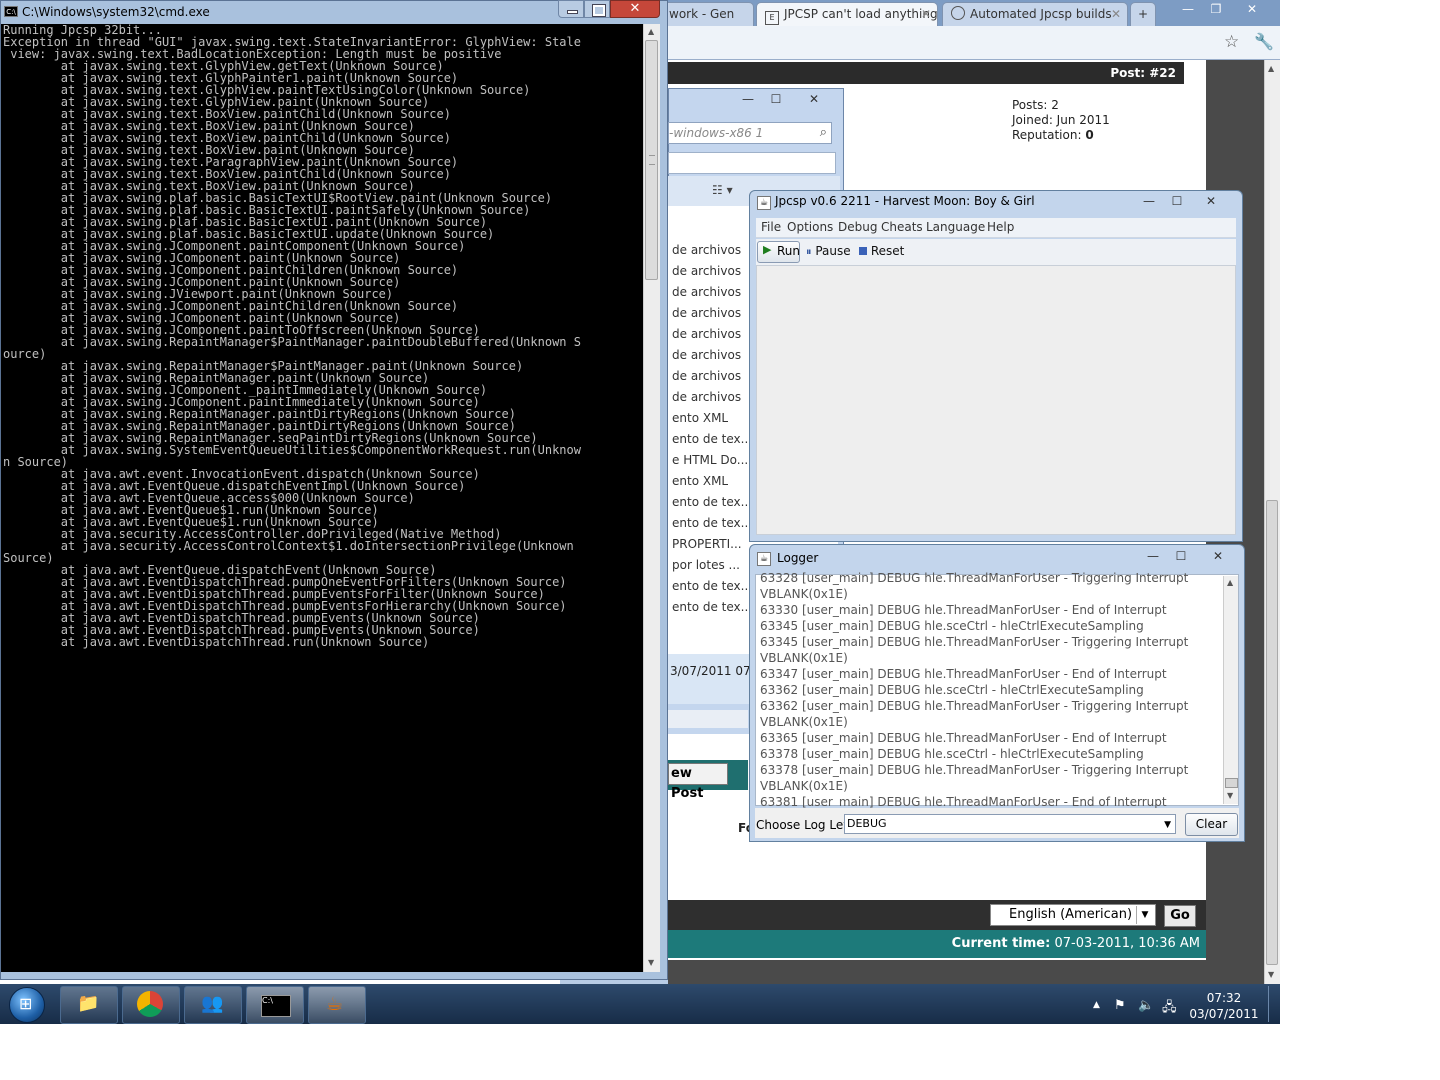  I want to click on cmd-close-button: ✕, so click(635, 9).